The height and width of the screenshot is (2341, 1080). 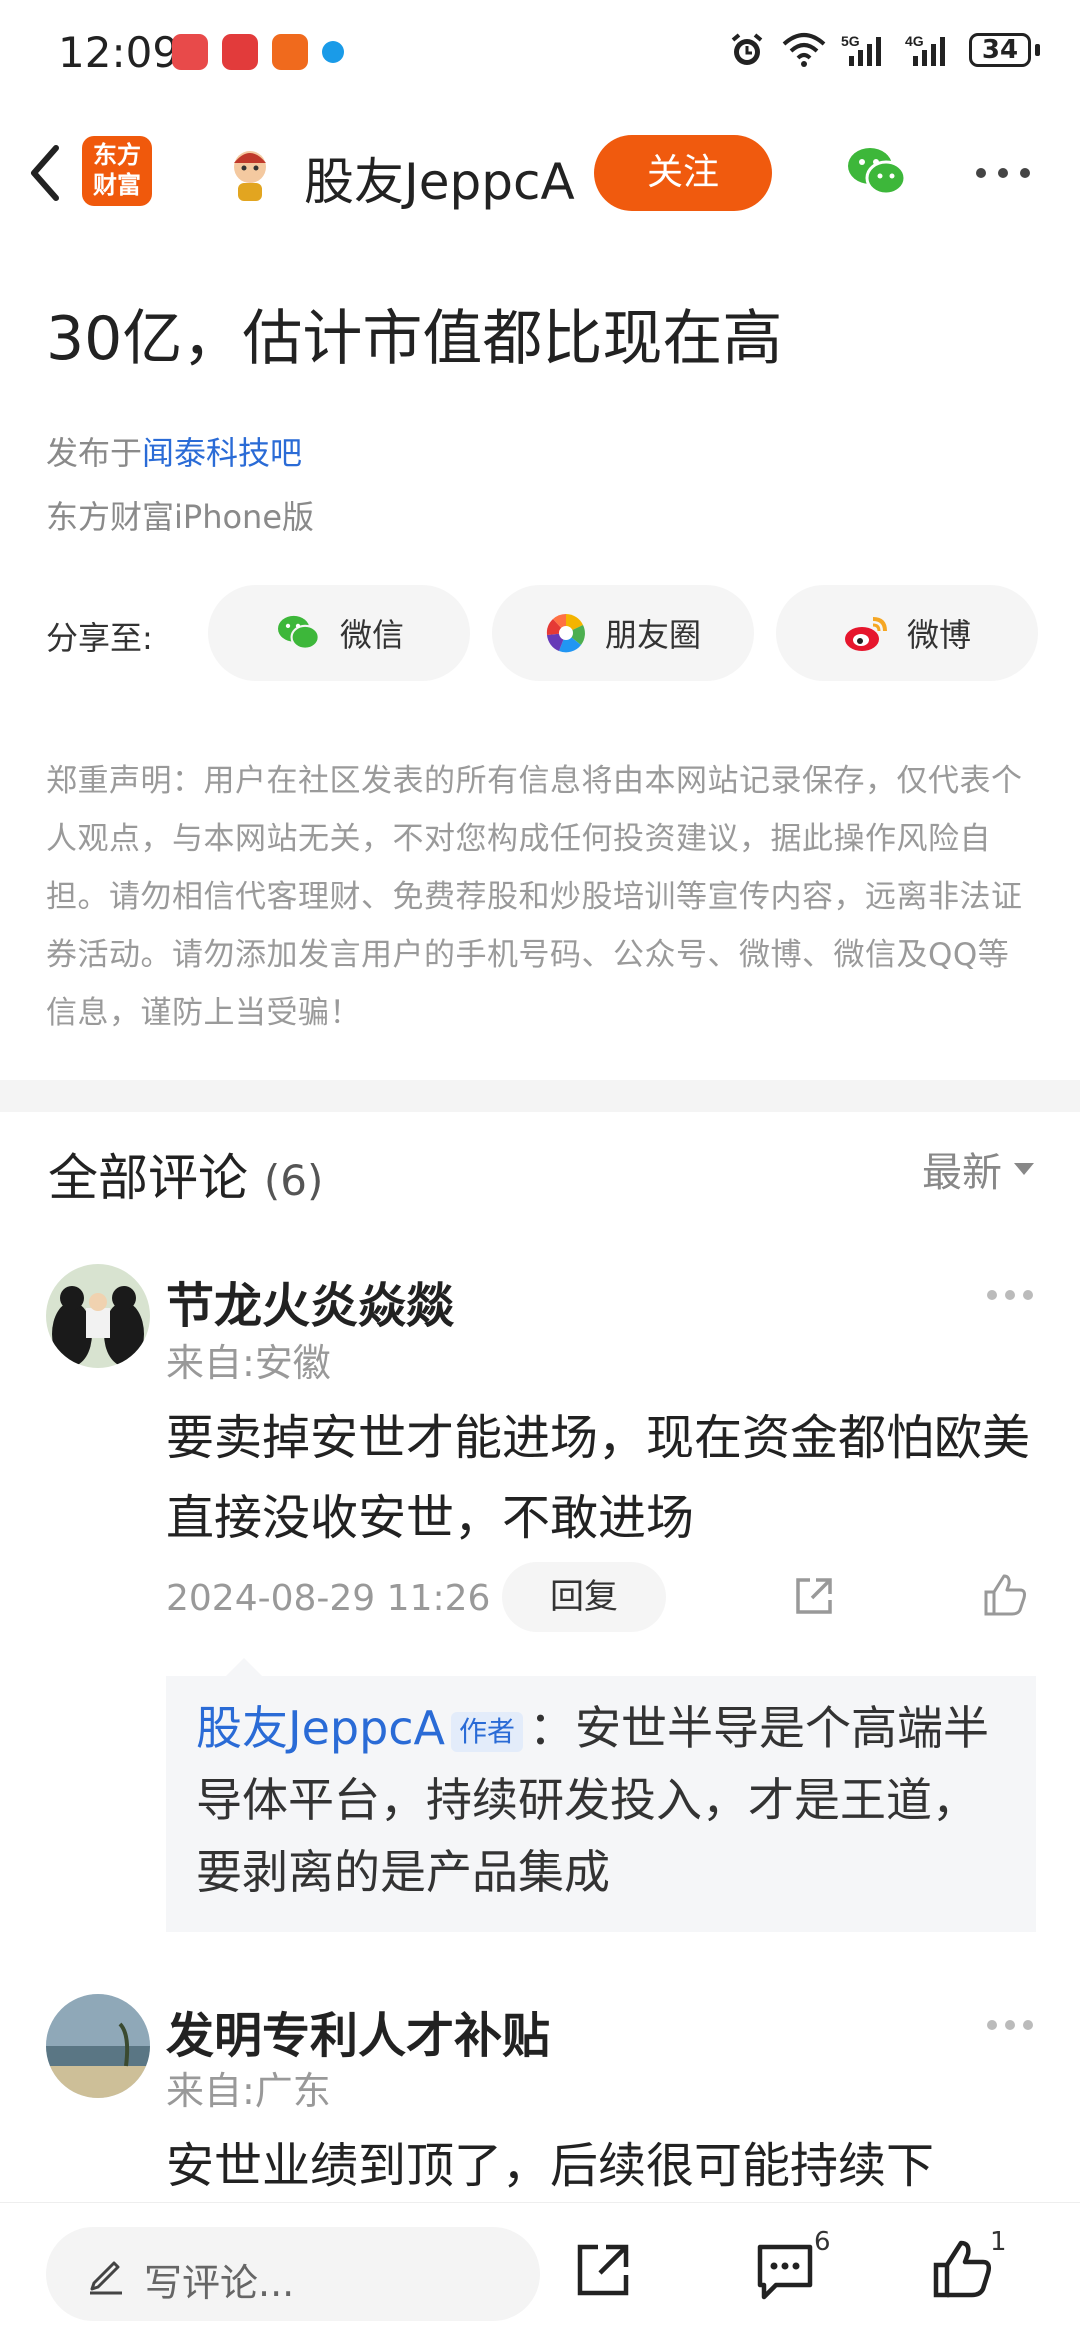 What do you see at coordinates (371, 635) in the screenshot?
I see `share-wechat-label: 微信` at bounding box center [371, 635].